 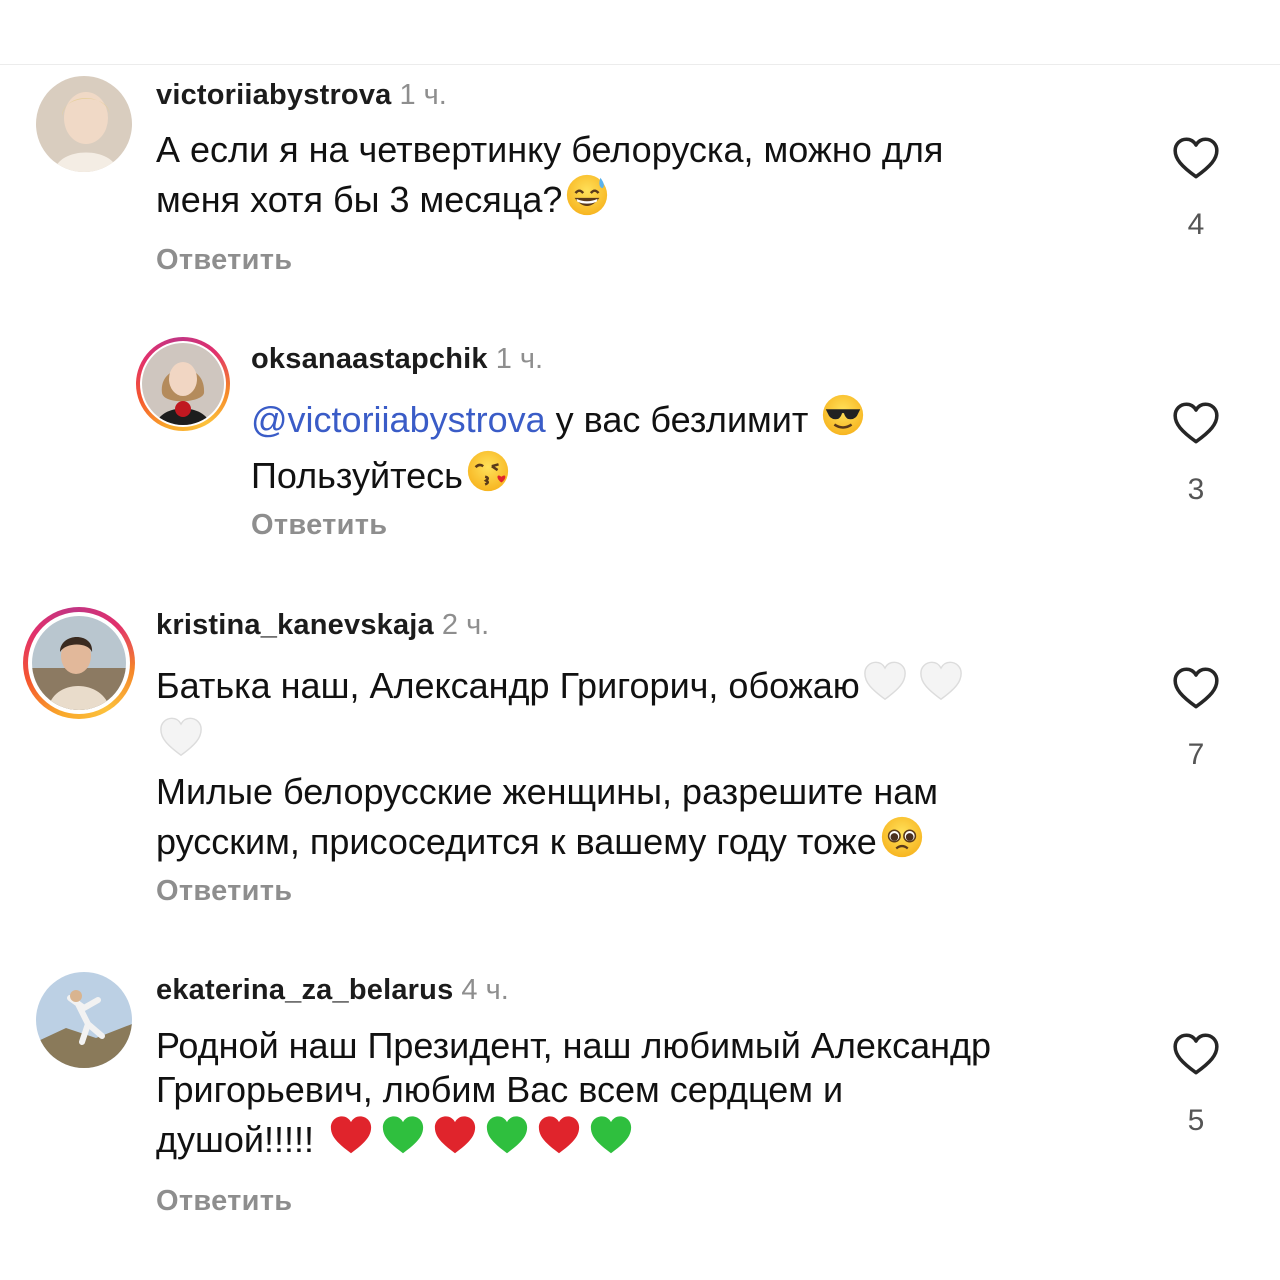 I want to click on comment-line-with-emoji: русским, присоседится к вашему году тоже, so click(x=636, y=842).